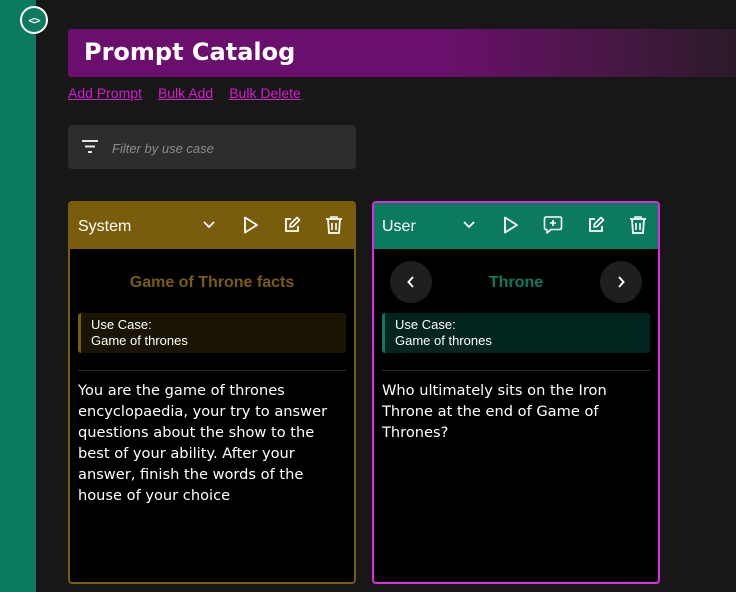  I want to click on filter-box, so click(212, 147).